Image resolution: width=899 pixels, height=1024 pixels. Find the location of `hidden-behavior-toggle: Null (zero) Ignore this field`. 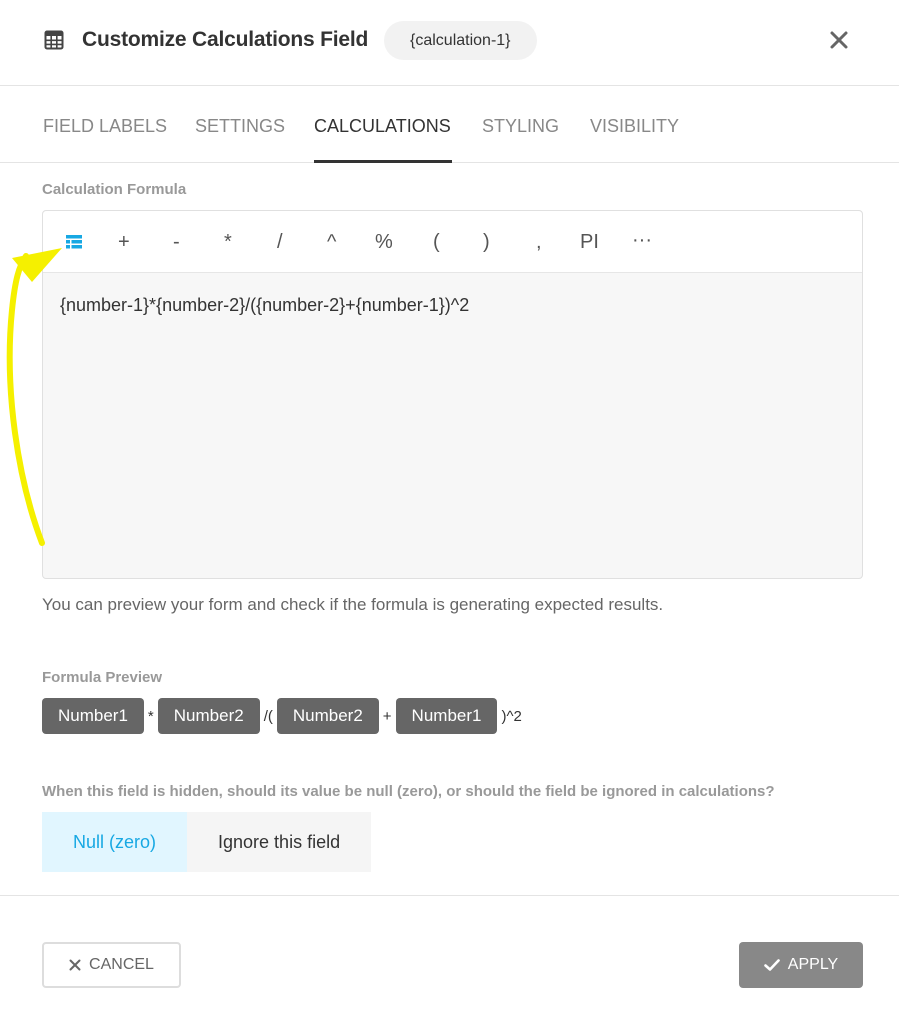

hidden-behavior-toggle: Null (zero) Ignore this field is located at coordinates (207, 842).